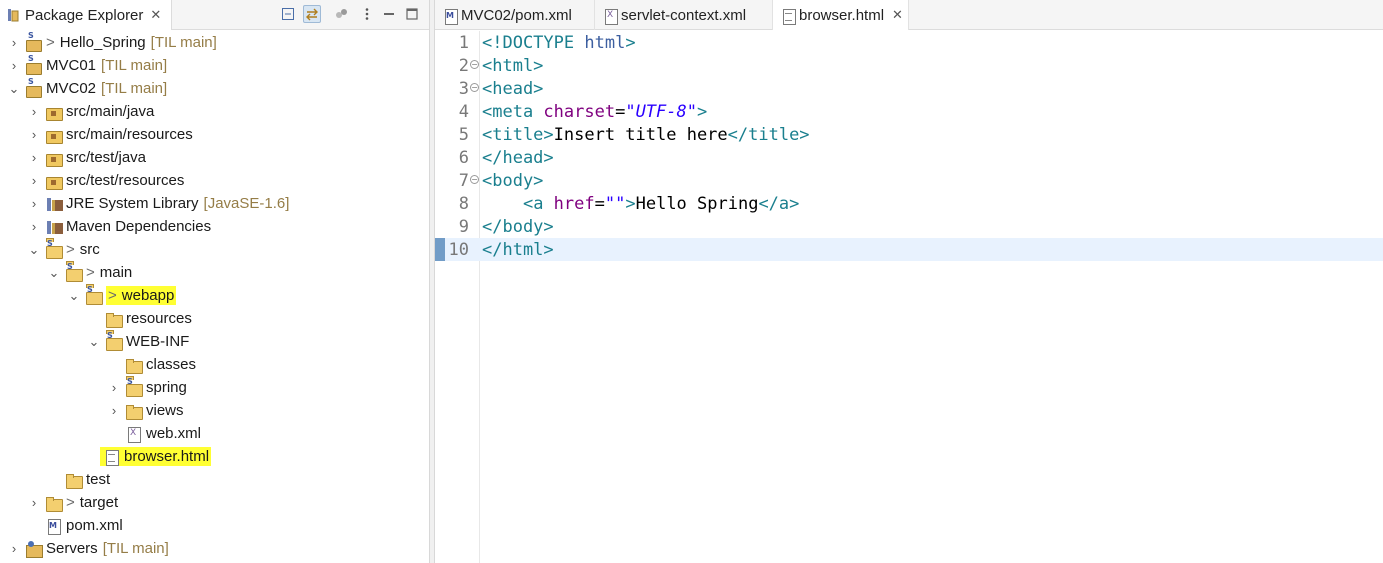 The width and height of the screenshot is (1383, 563). Describe the element at coordinates (214, 456) in the screenshot. I see `tree-item-browser-html: browser.html` at that location.